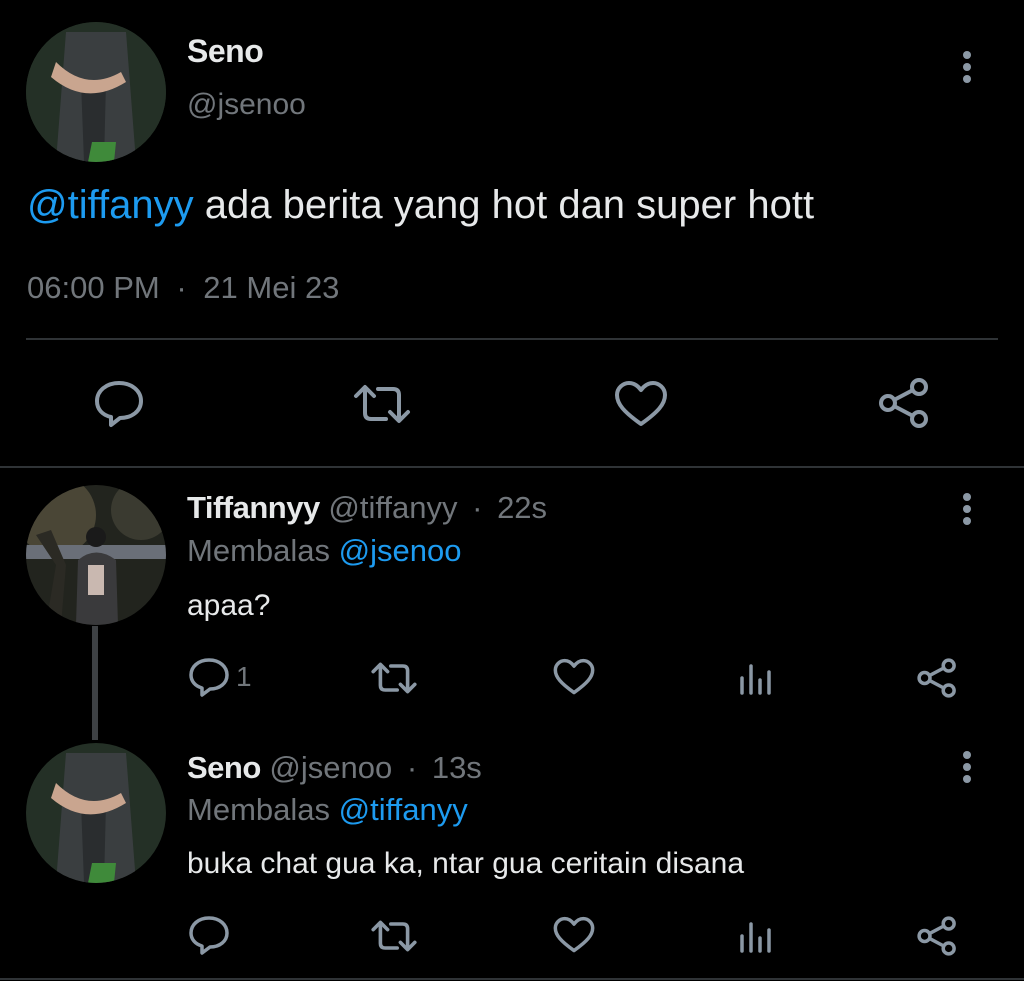 The height and width of the screenshot is (981, 1024). I want to click on reply-1-author-name: Tiffannyy, so click(253, 507).